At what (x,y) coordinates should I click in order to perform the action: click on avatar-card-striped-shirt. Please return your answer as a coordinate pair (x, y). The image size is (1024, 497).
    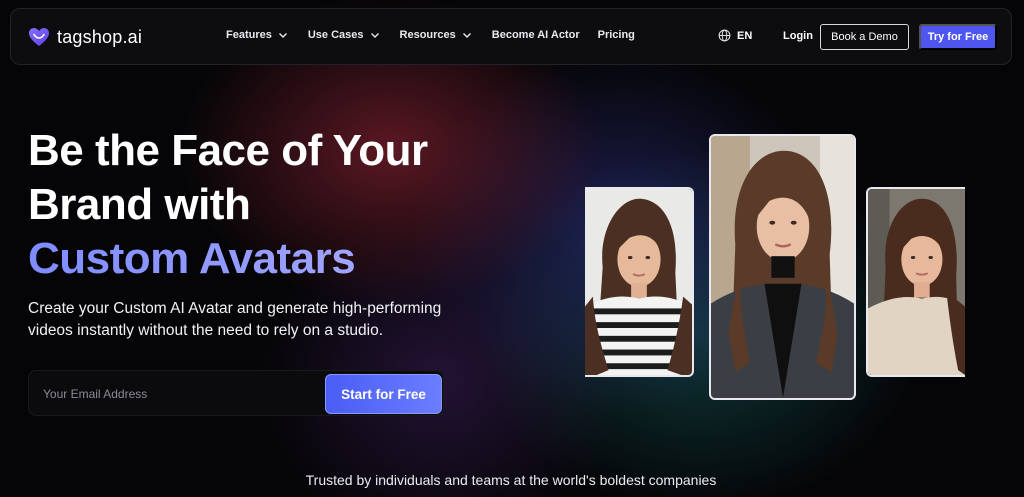
    Looking at the image, I should click on (639, 282).